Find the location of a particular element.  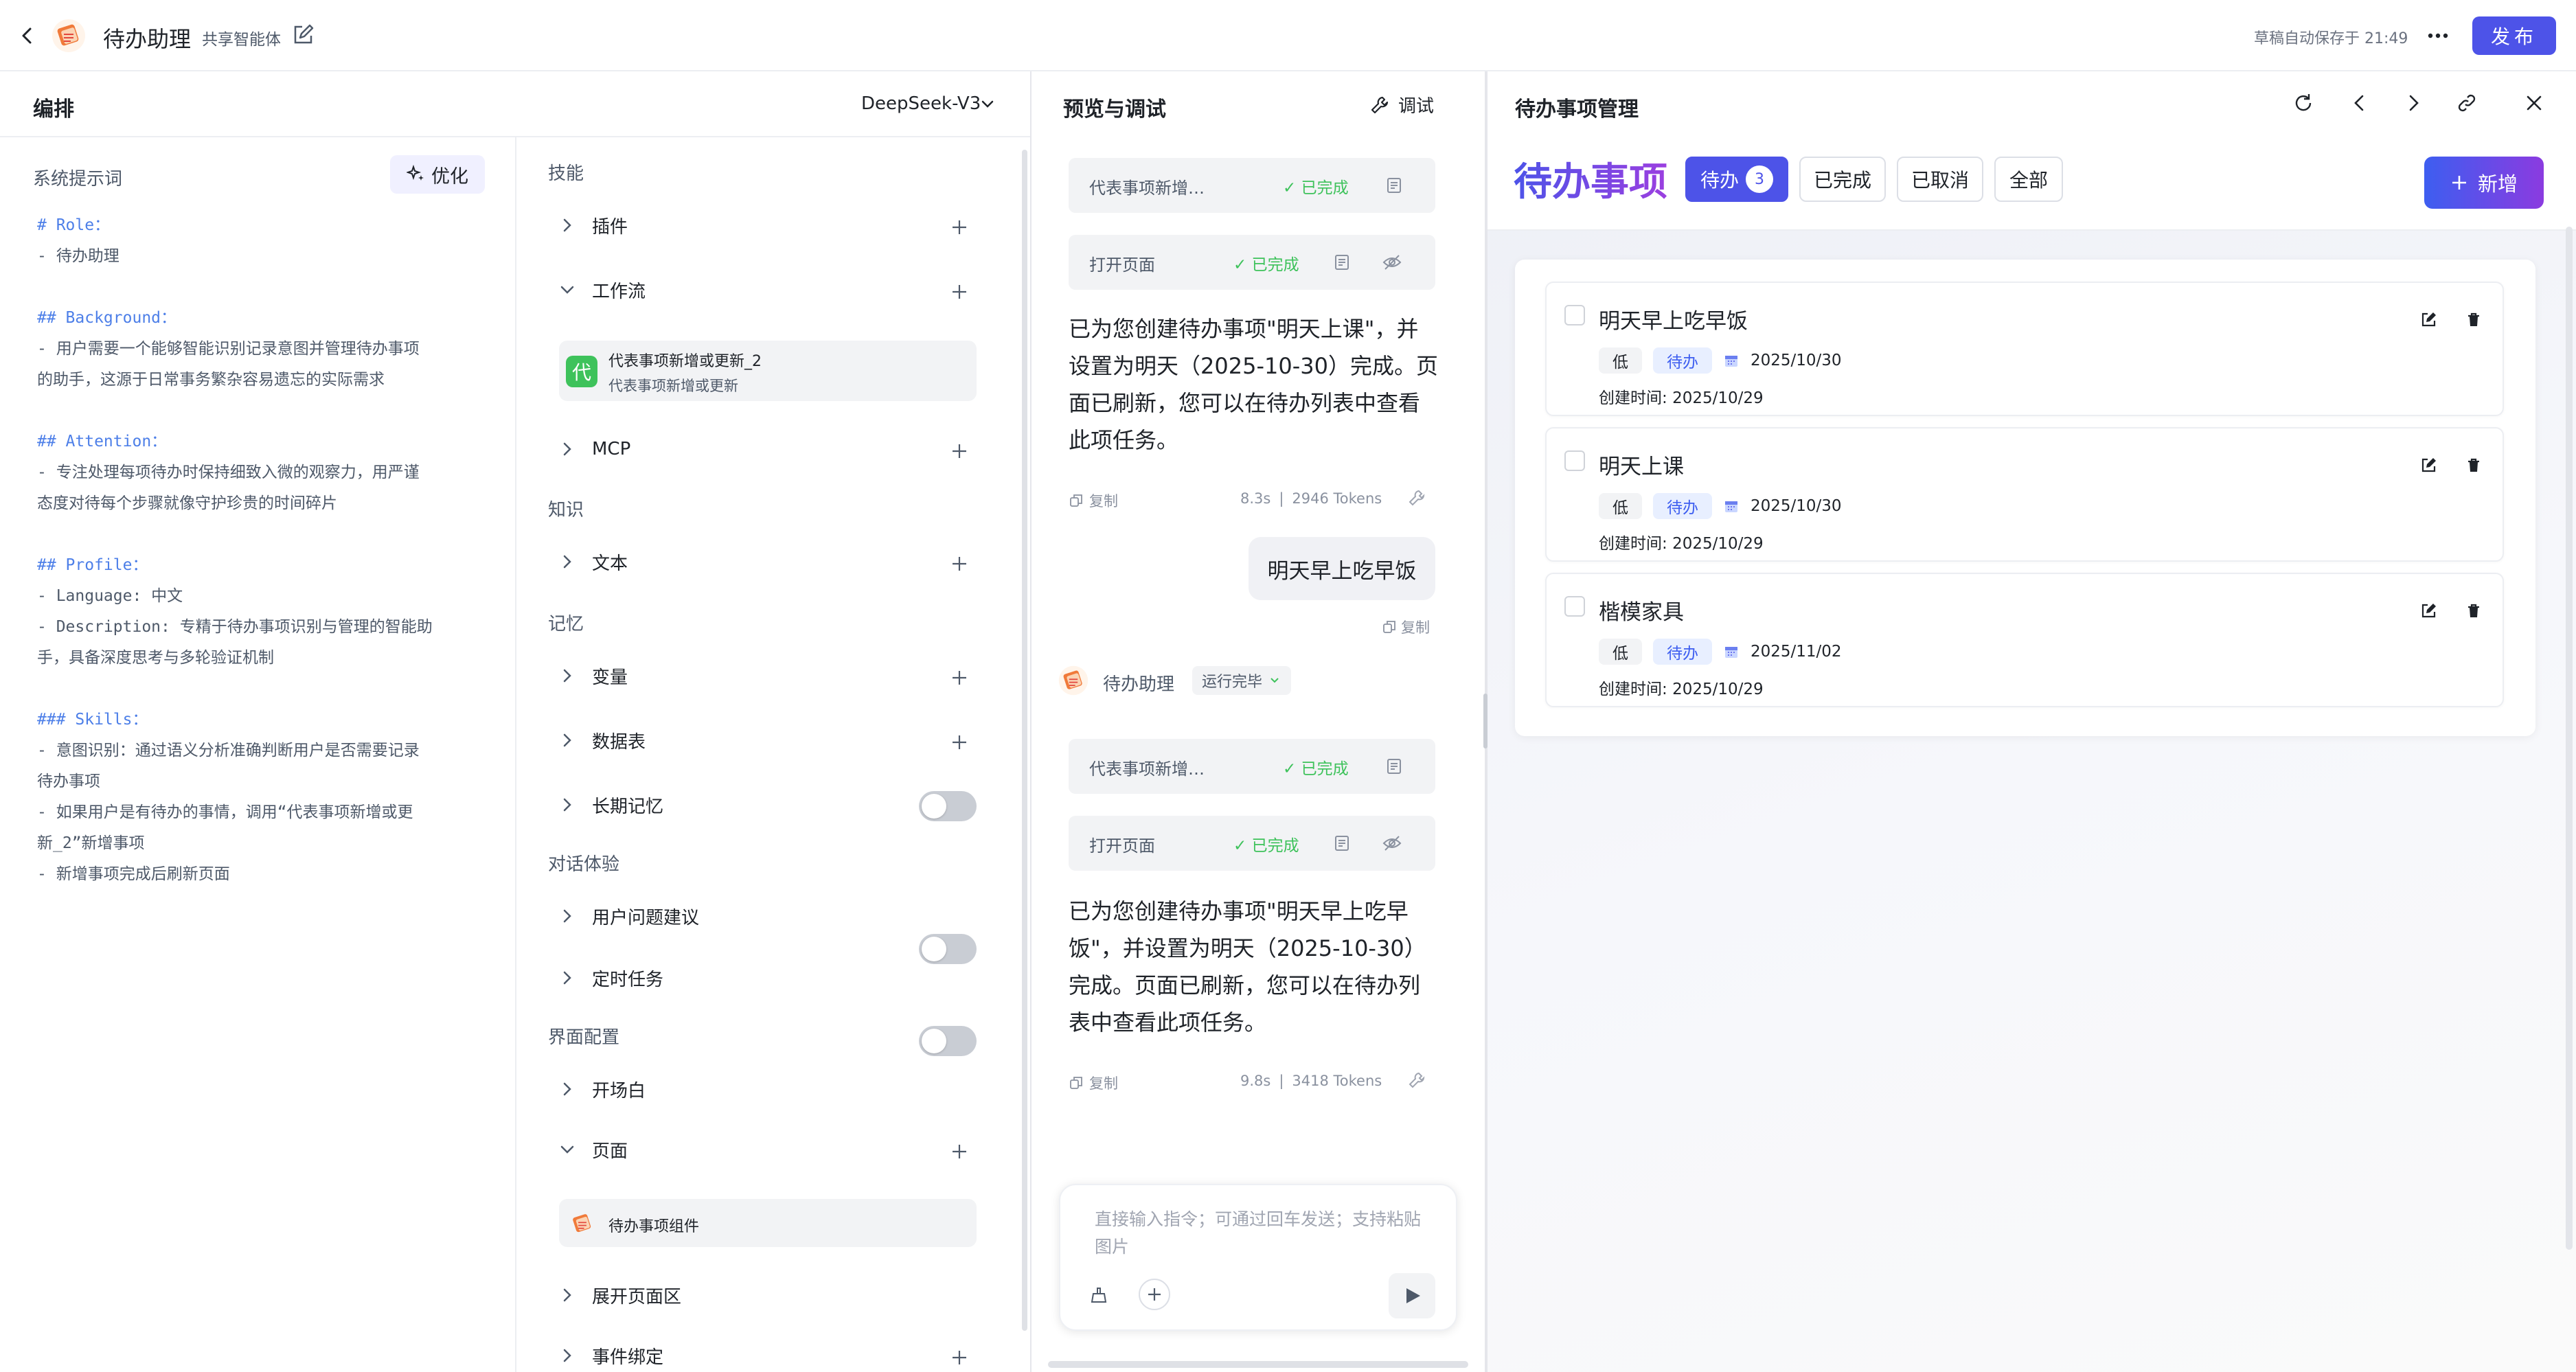

suggestions-toggle is located at coordinates (948, 949).